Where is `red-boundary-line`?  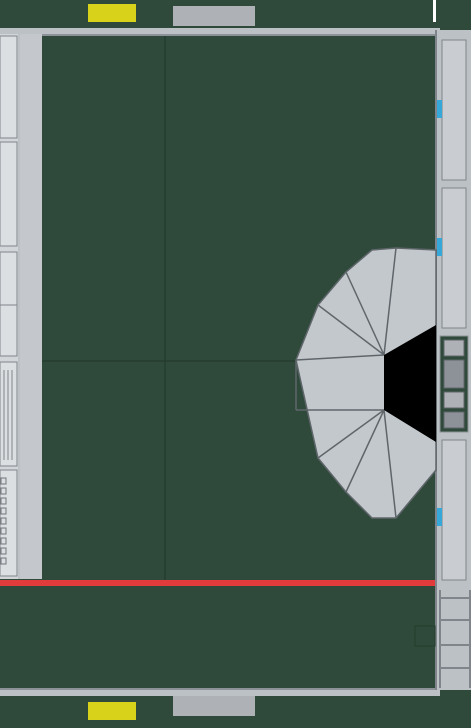 red-boundary-line is located at coordinates (220, 583).